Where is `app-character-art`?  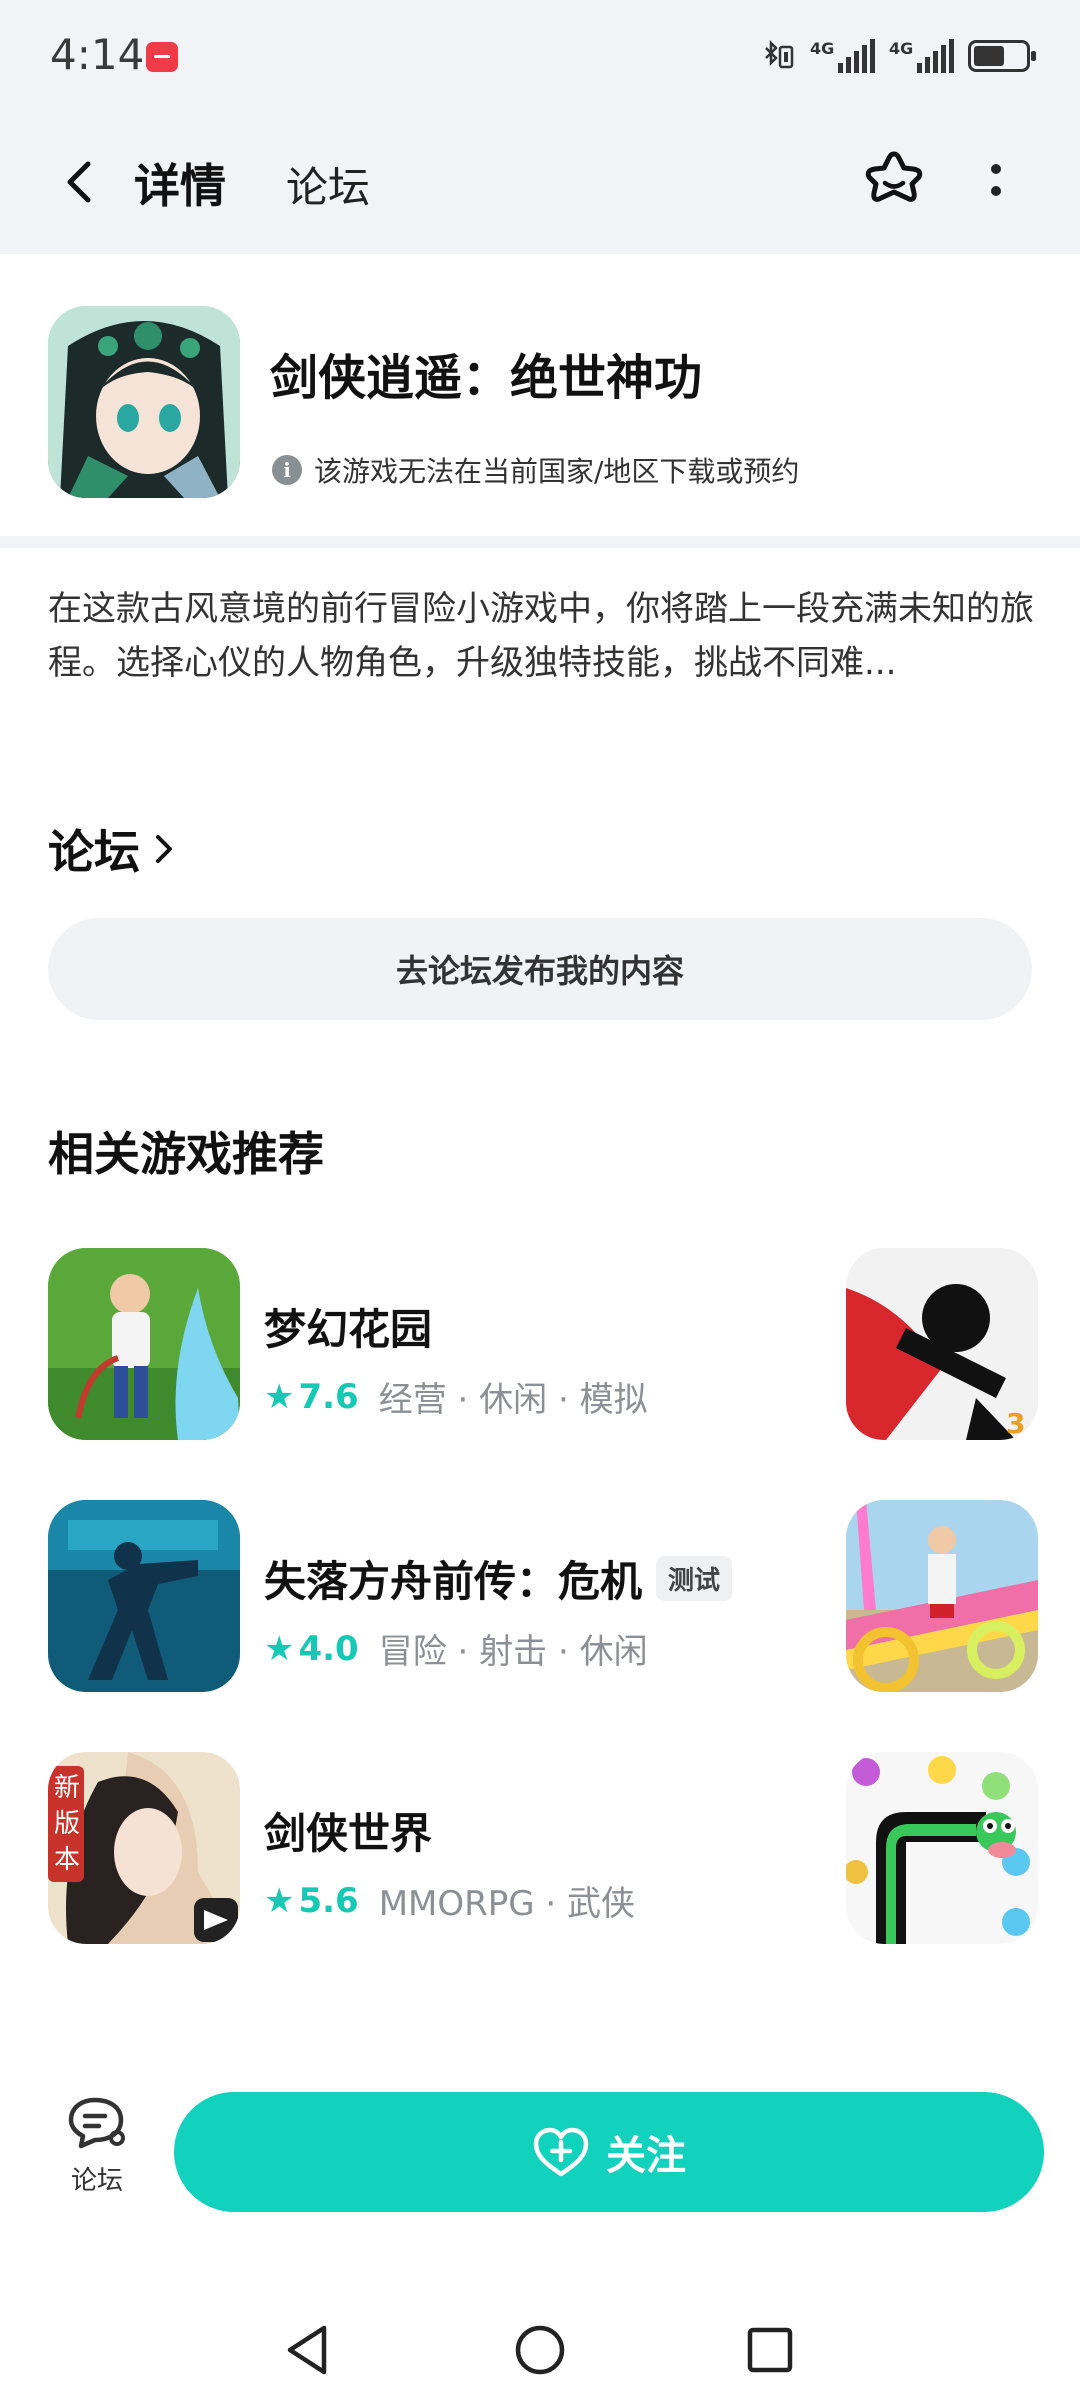 app-character-art is located at coordinates (144, 402).